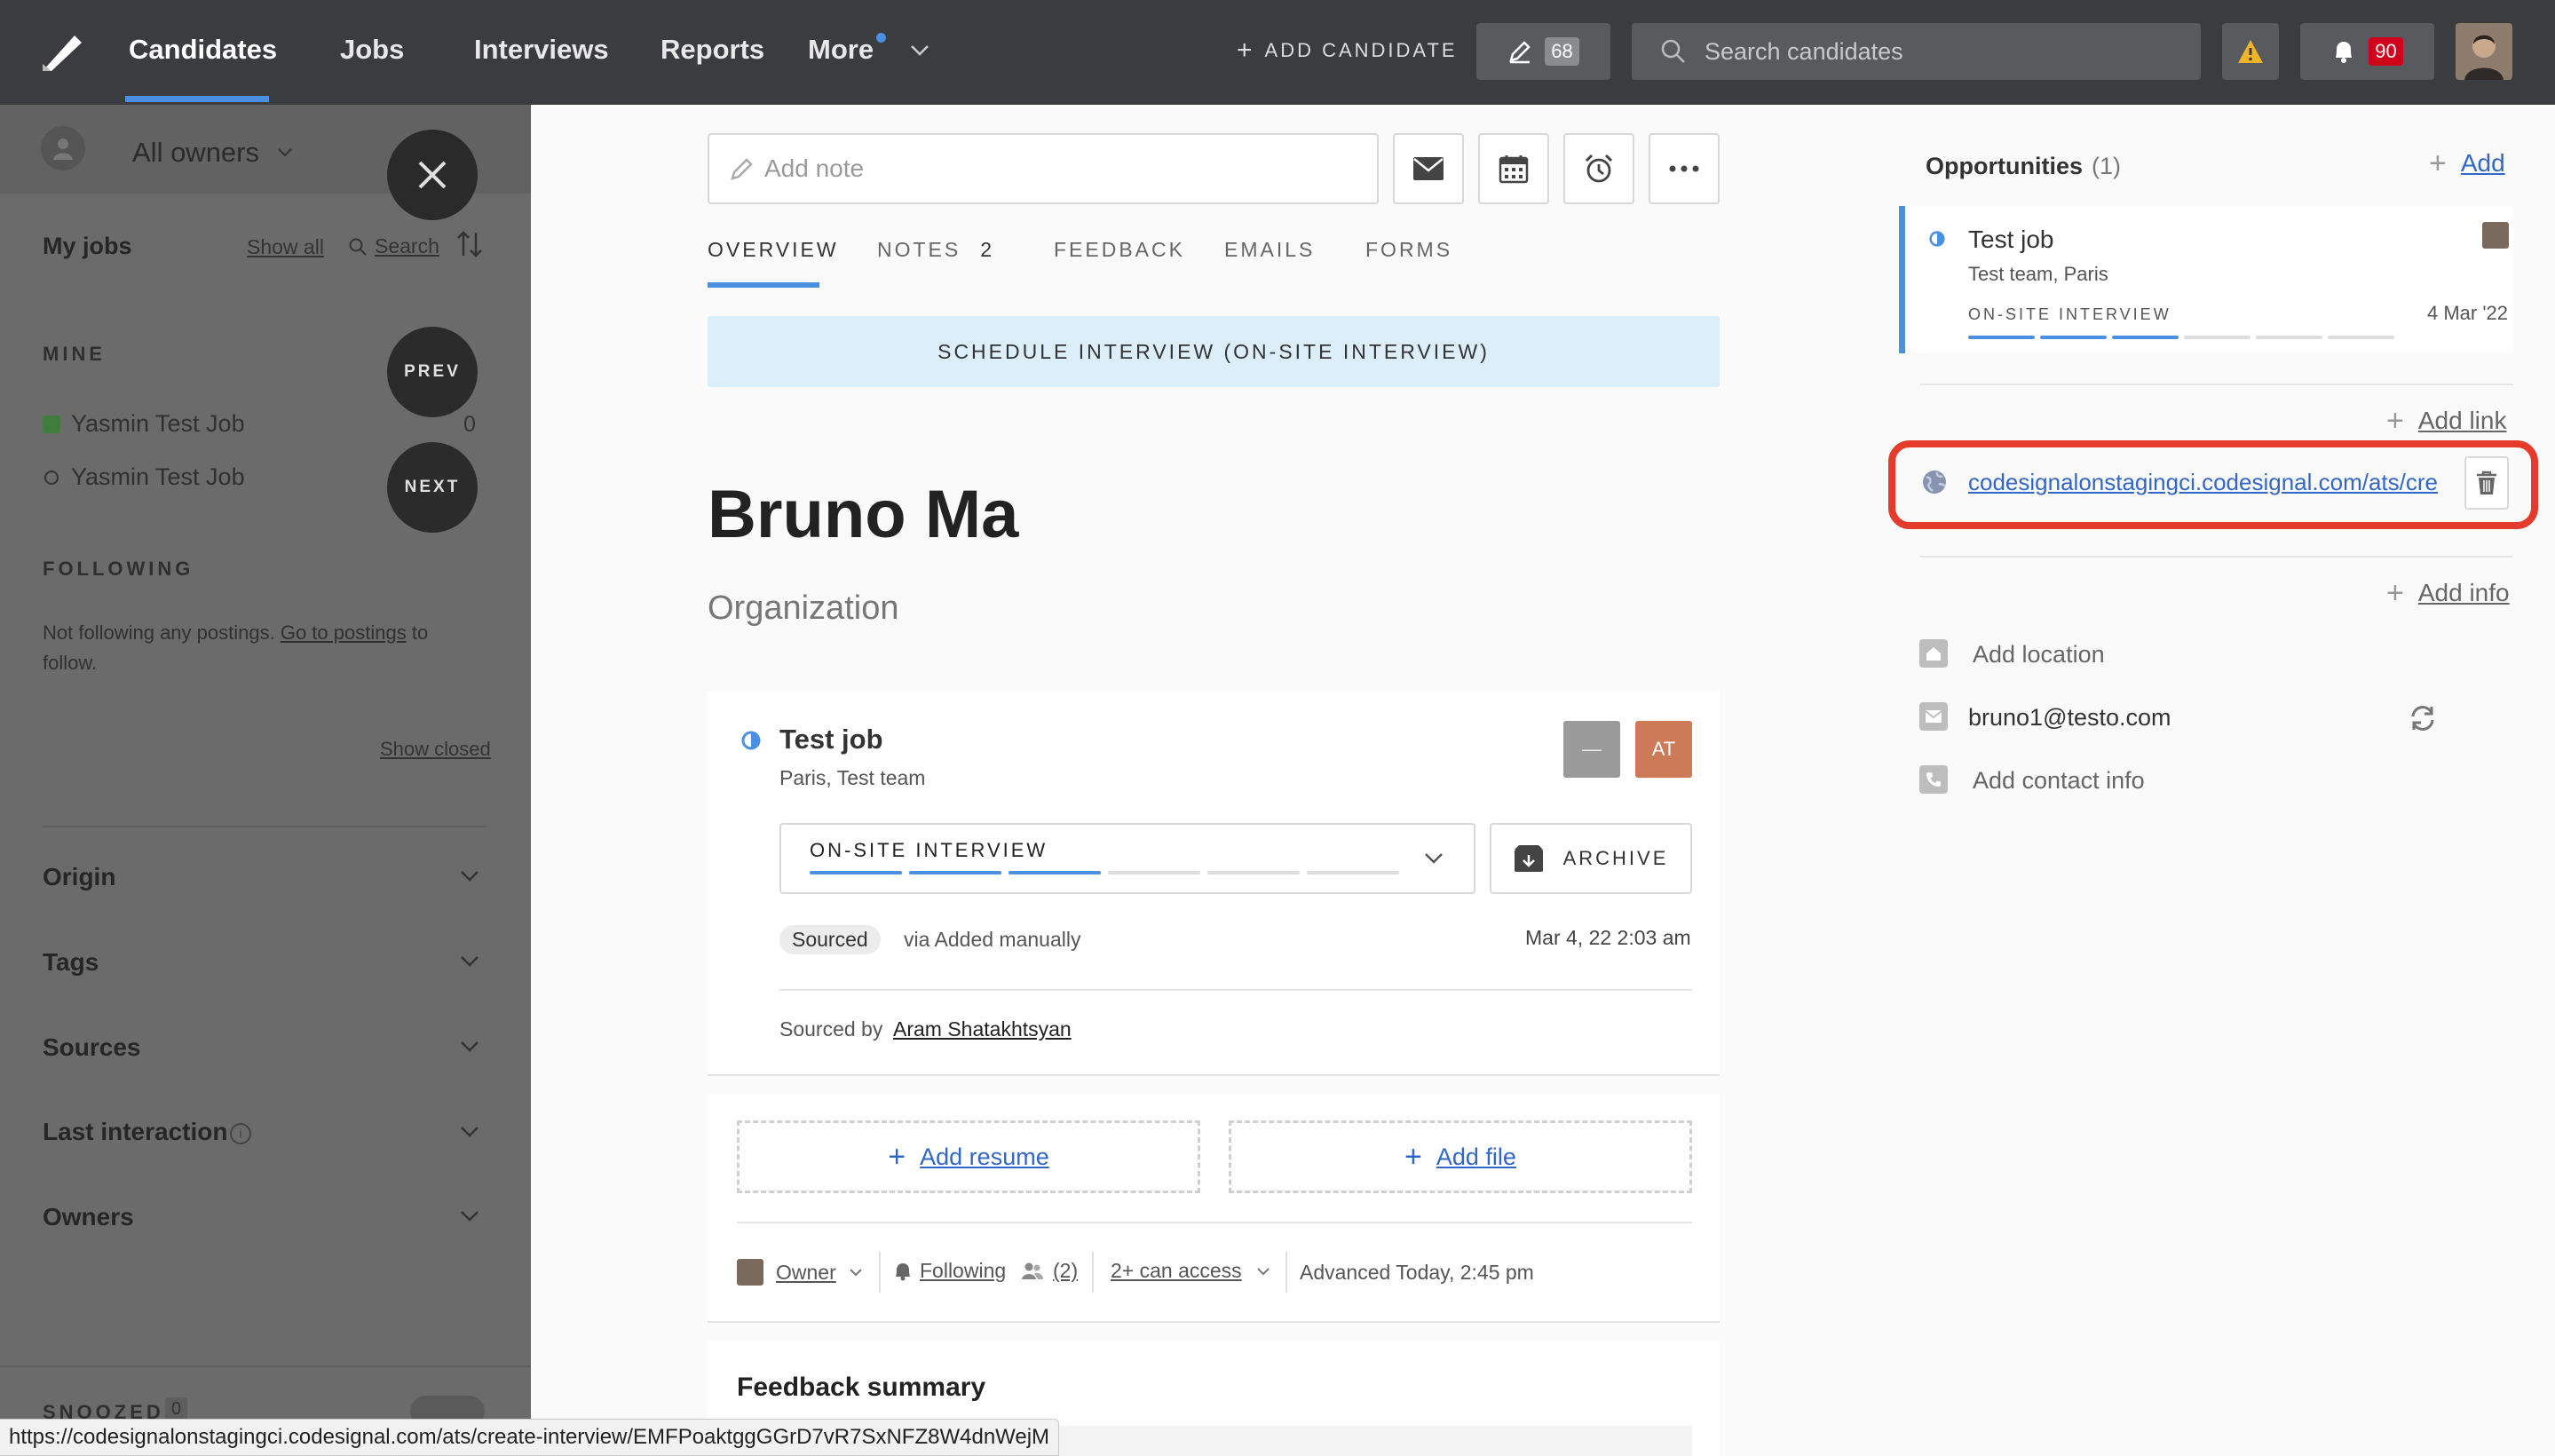 The width and height of the screenshot is (2555, 1456). Describe the element at coordinates (992, 940) in the screenshot. I see `source-via: via Added manually` at that location.